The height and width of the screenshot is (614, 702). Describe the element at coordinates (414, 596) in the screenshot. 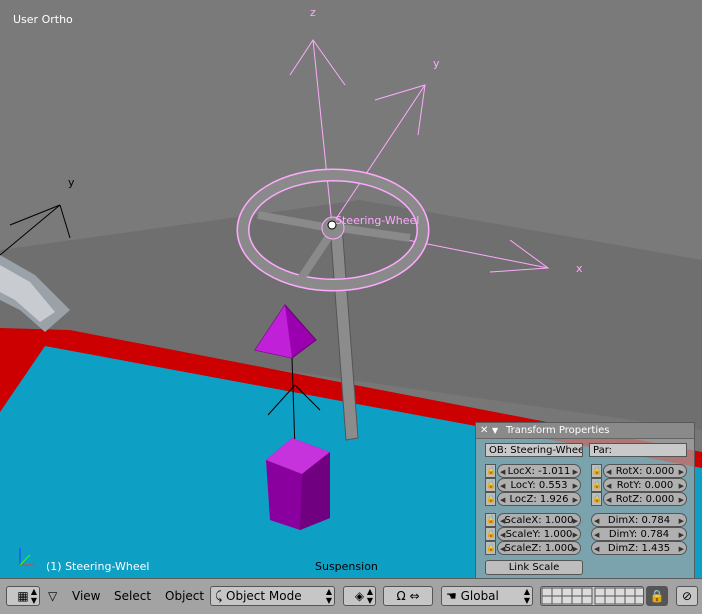

I see `snap-icon: ⇔` at that location.